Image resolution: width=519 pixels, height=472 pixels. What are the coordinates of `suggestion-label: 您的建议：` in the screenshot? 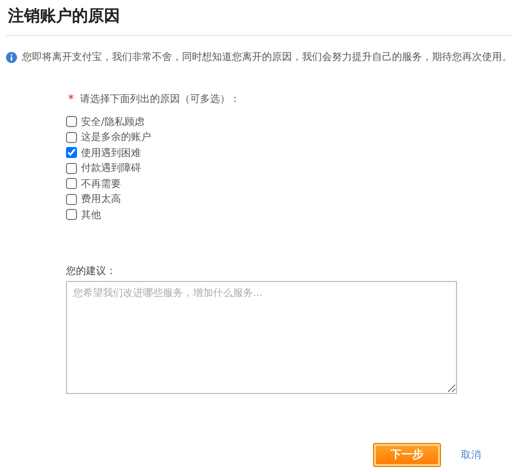 It's located at (91, 271).